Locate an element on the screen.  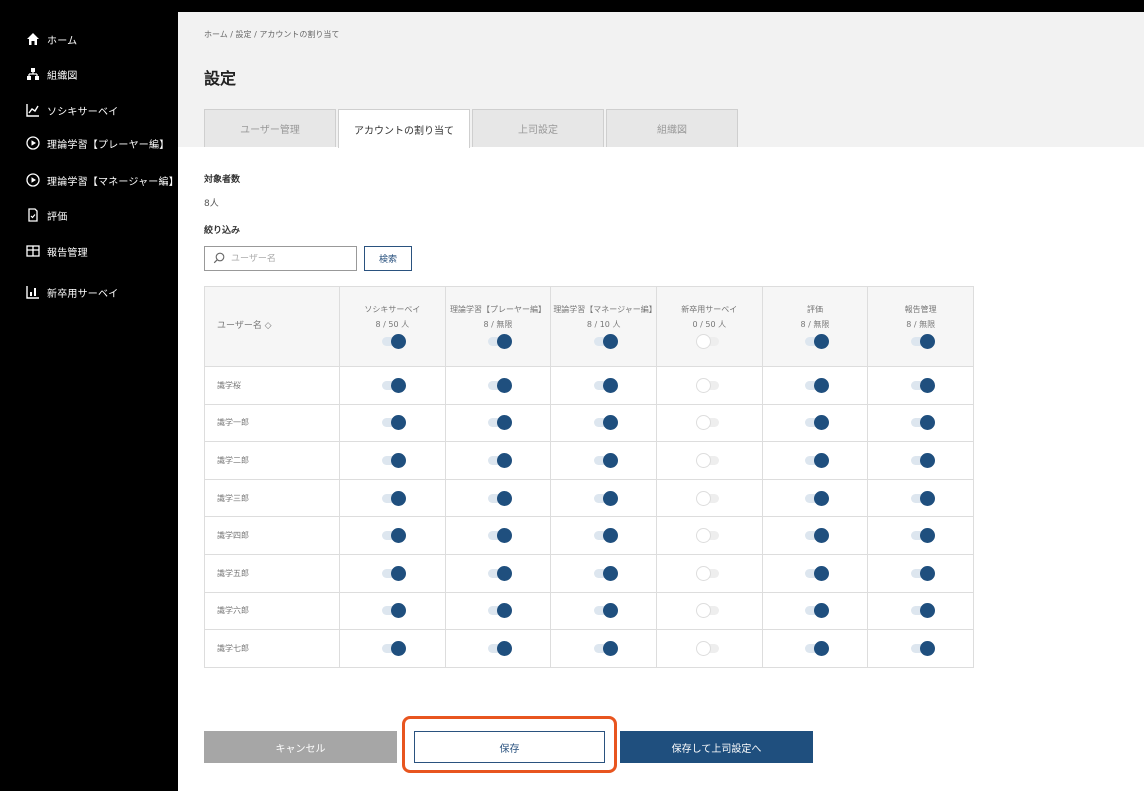
play-icon is located at coordinates (33, 143).